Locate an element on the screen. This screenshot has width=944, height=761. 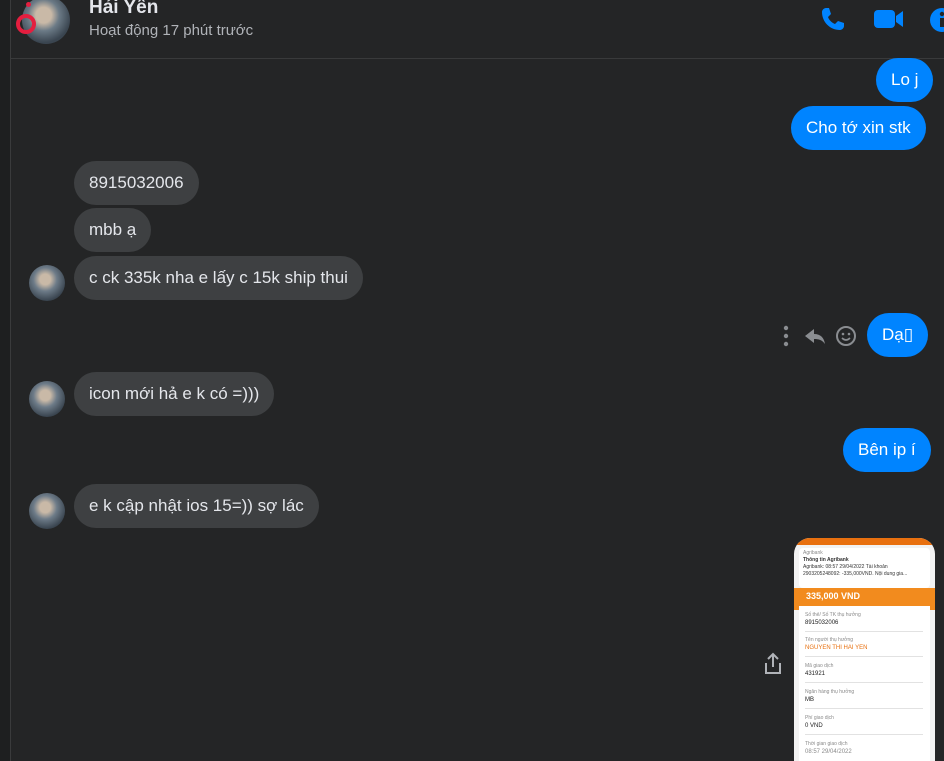
field-value: 431921 is located at coordinates (815, 674).